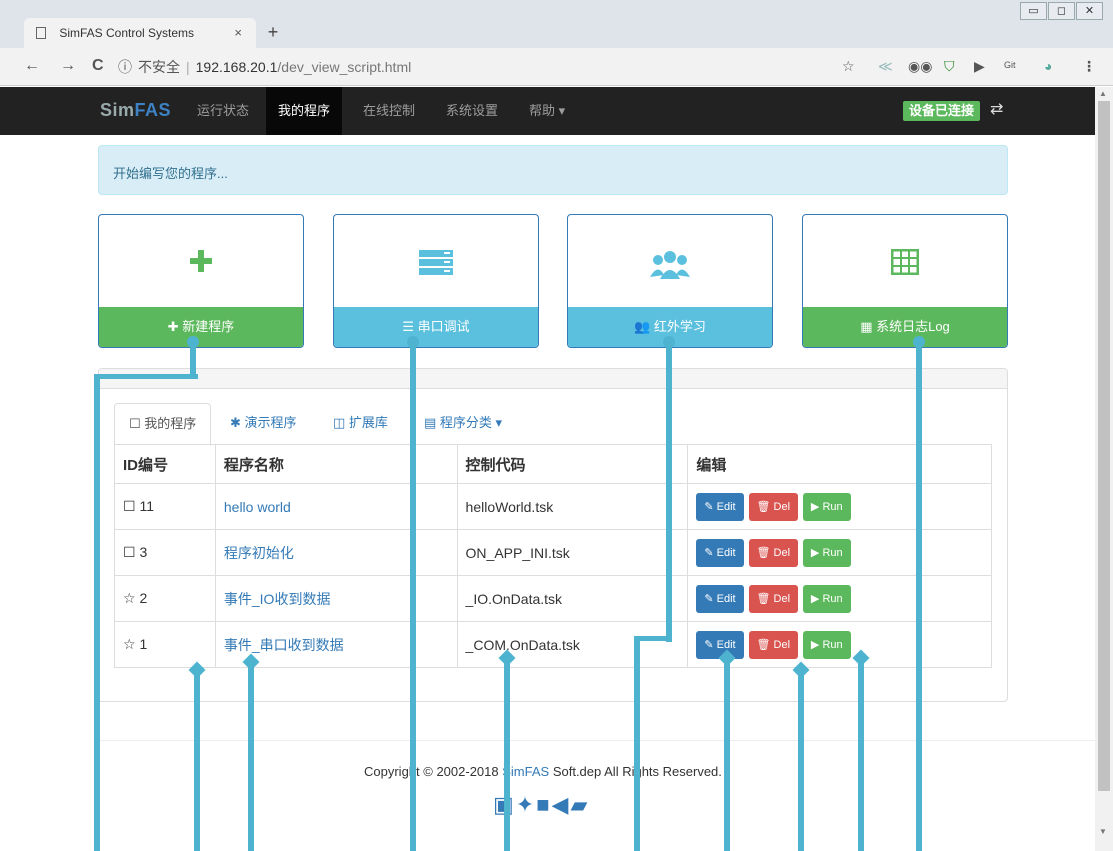 This screenshot has width=1113, height=851. Describe the element at coordinates (165, 506) in the screenshot. I see `row-id: ☐ 11` at that location.